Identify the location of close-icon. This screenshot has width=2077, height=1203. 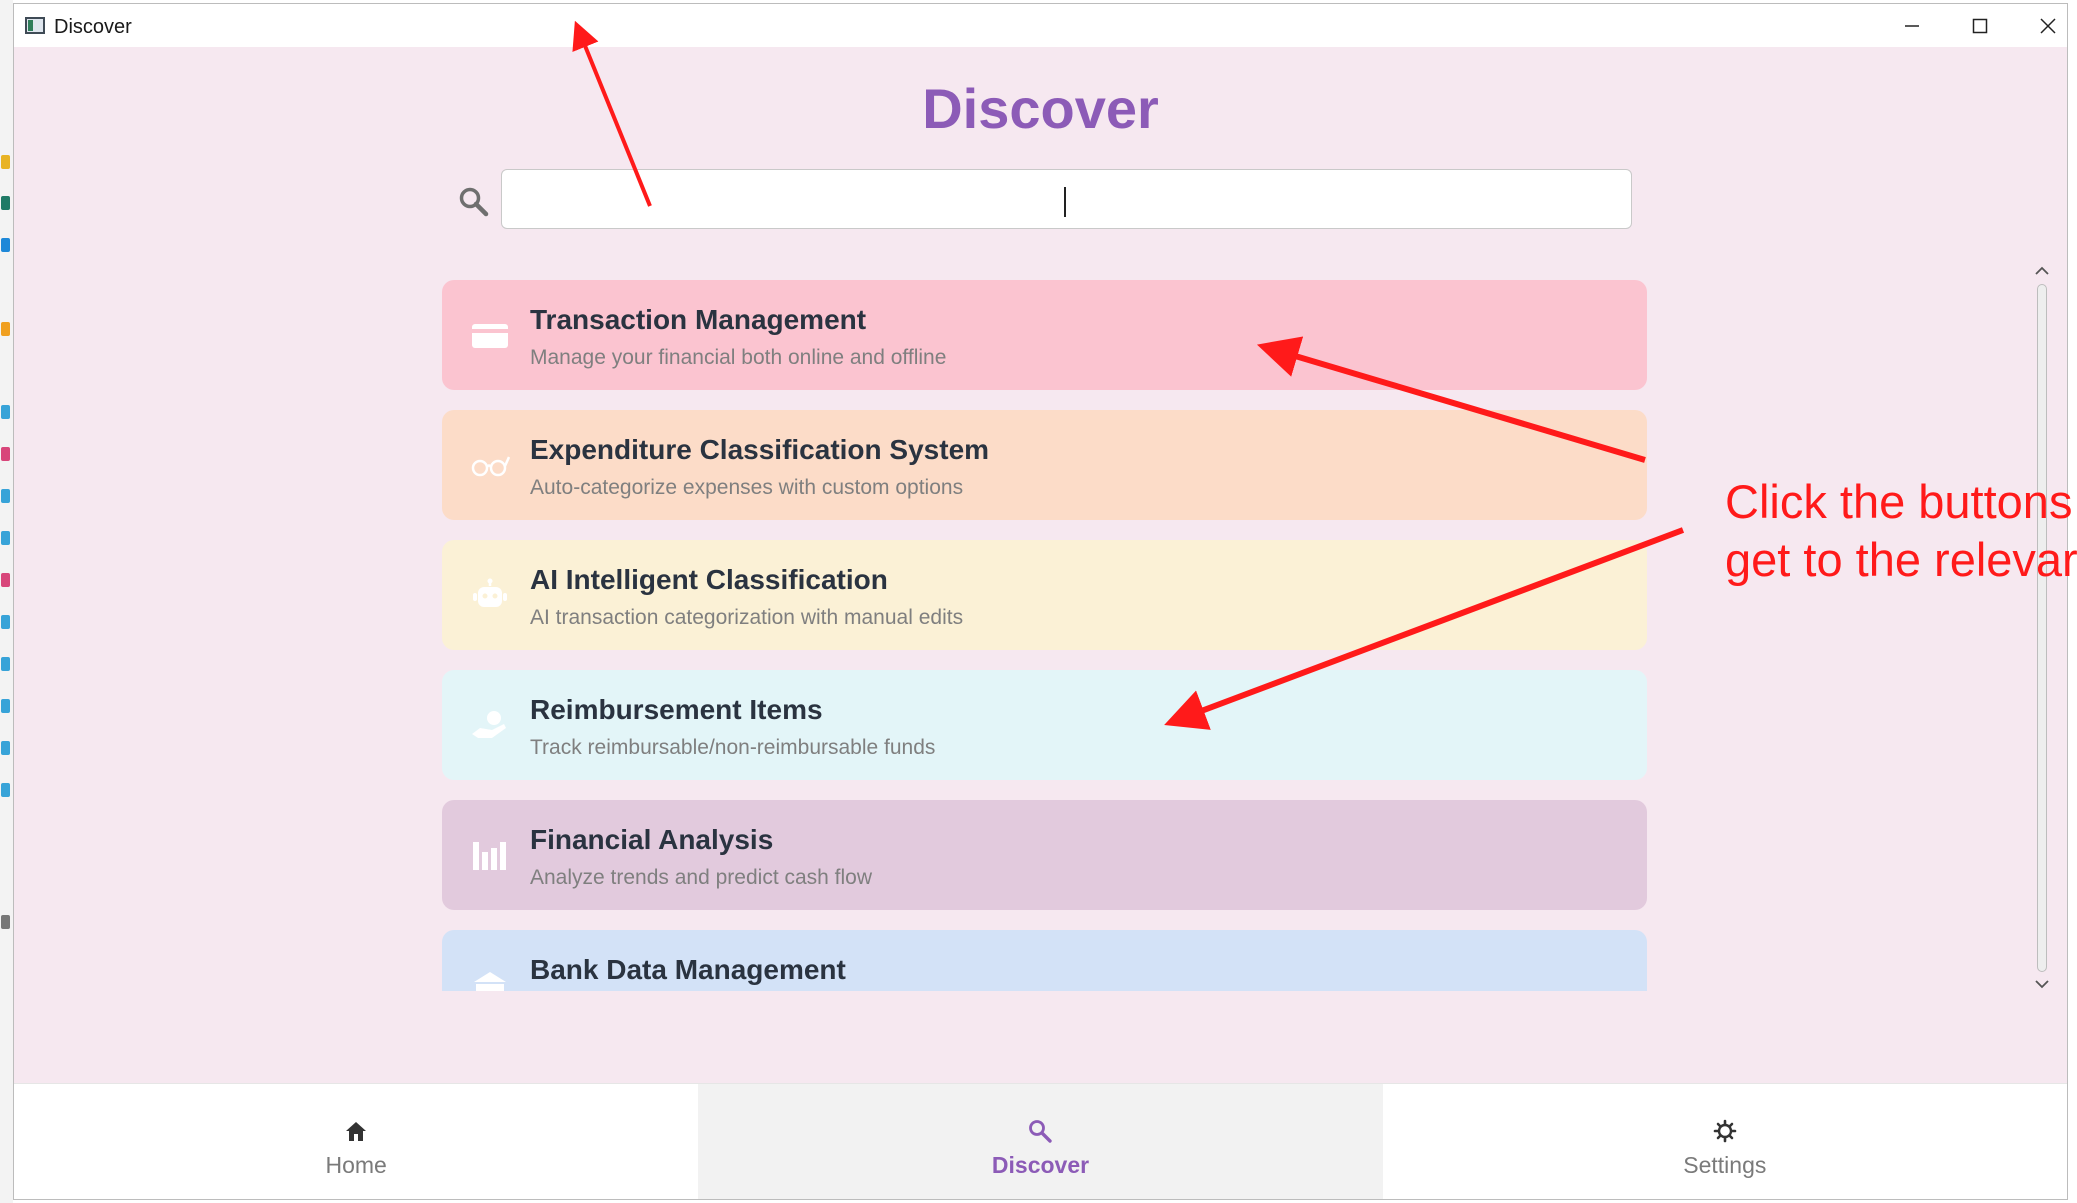
(2048, 25).